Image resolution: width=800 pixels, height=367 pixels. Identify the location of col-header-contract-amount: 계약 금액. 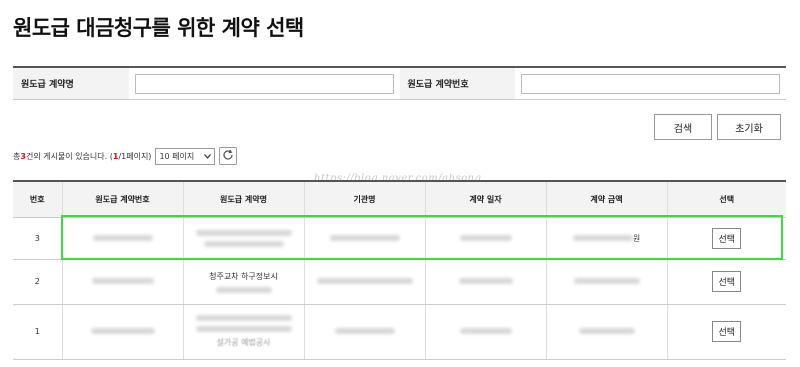
(606, 199).